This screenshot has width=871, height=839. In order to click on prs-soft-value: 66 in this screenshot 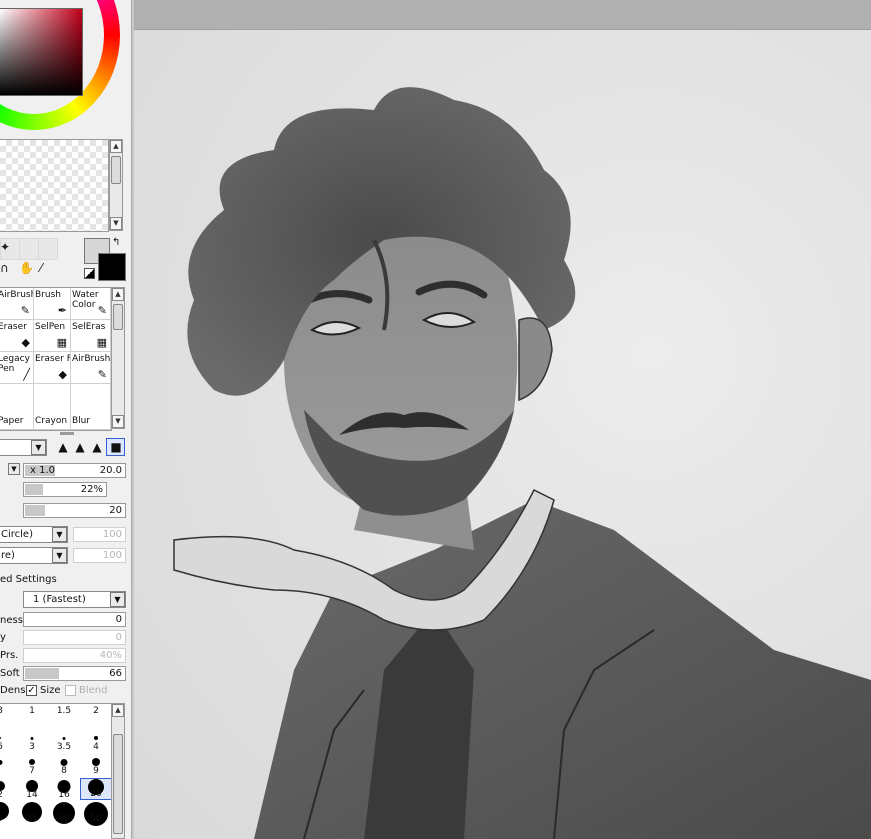, I will do `click(115, 673)`.